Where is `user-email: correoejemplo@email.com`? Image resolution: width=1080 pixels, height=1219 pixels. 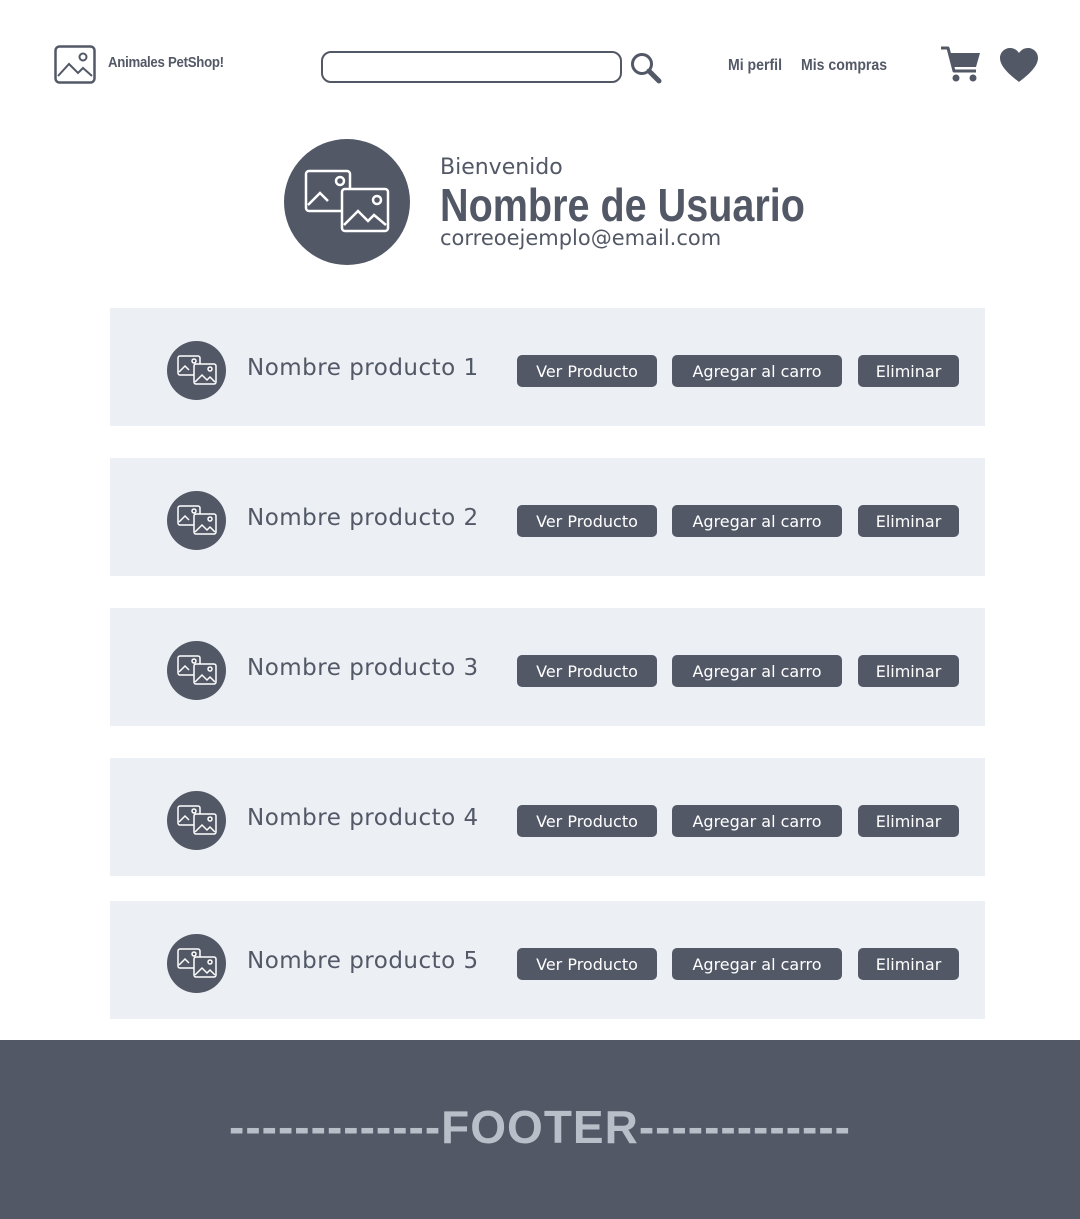
user-email: correoejemplo@email.com is located at coordinates (581, 238).